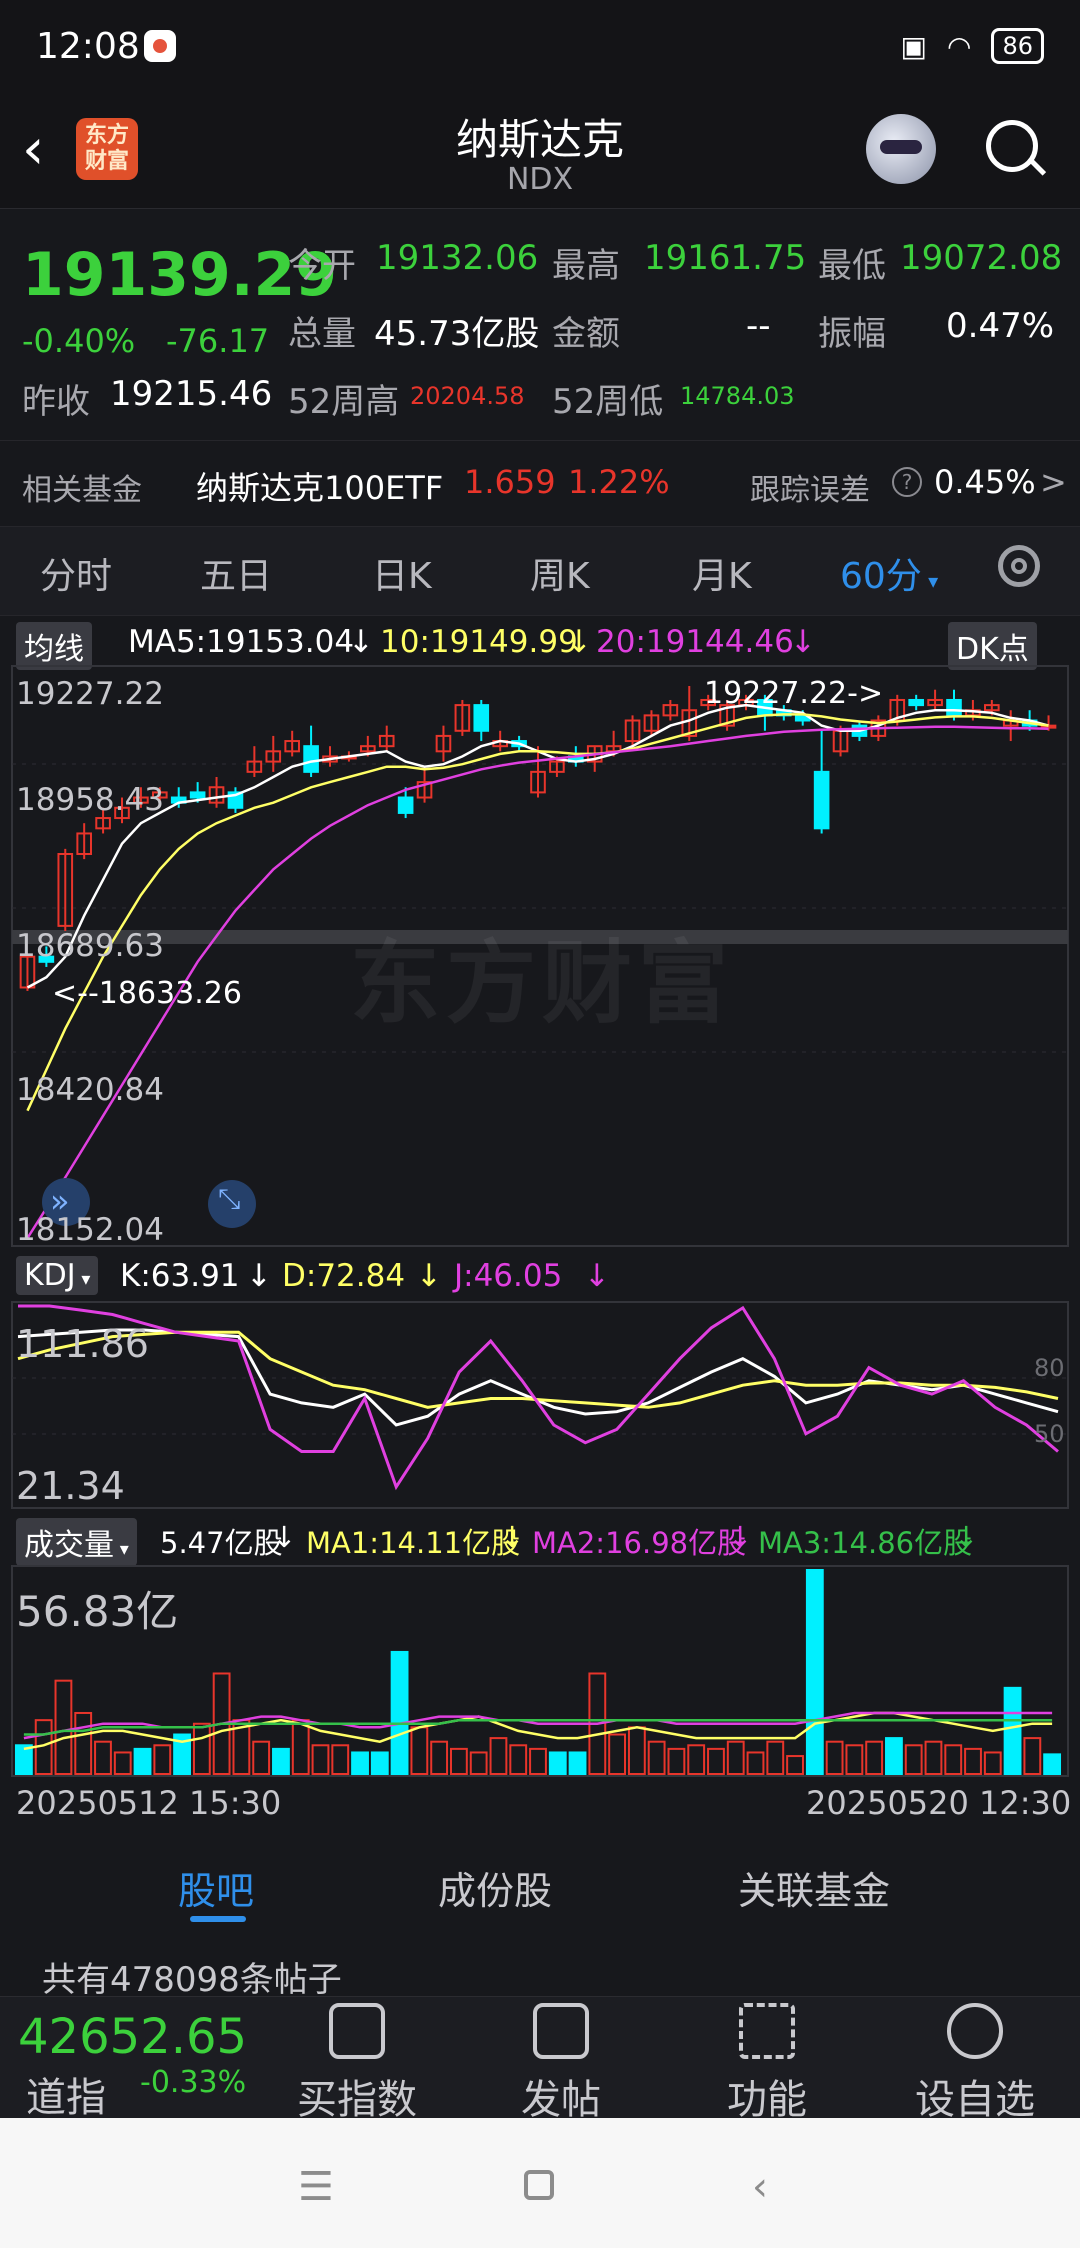 This screenshot has height=2248, width=1080. What do you see at coordinates (985, 482) in the screenshot?
I see `tracking-value: 0.45%` at bounding box center [985, 482].